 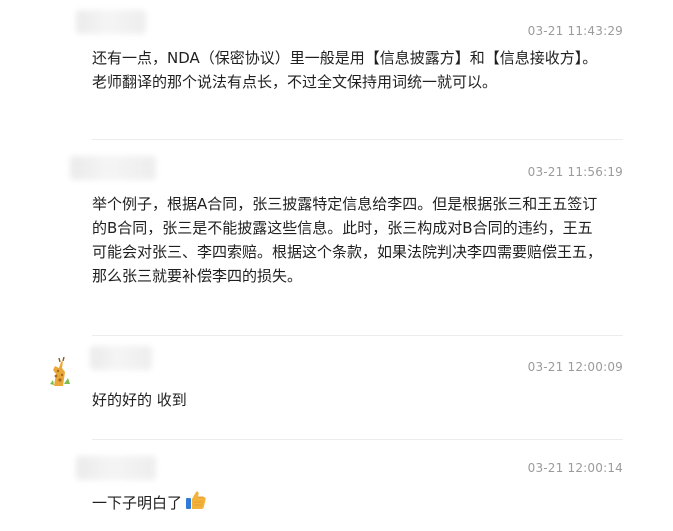 I want to click on message-text: 好的好的 收到, so click(x=139, y=400).